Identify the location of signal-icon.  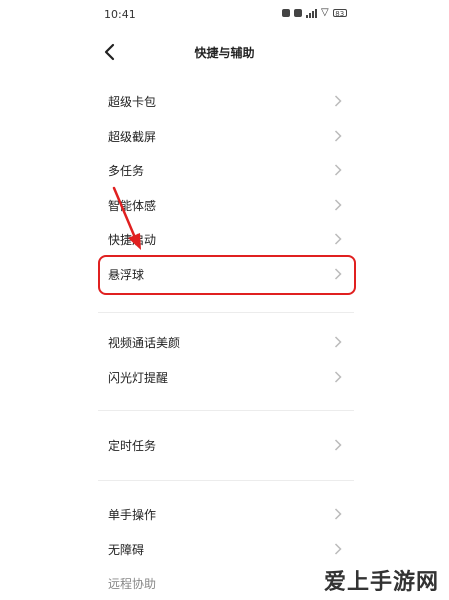
(311, 13).